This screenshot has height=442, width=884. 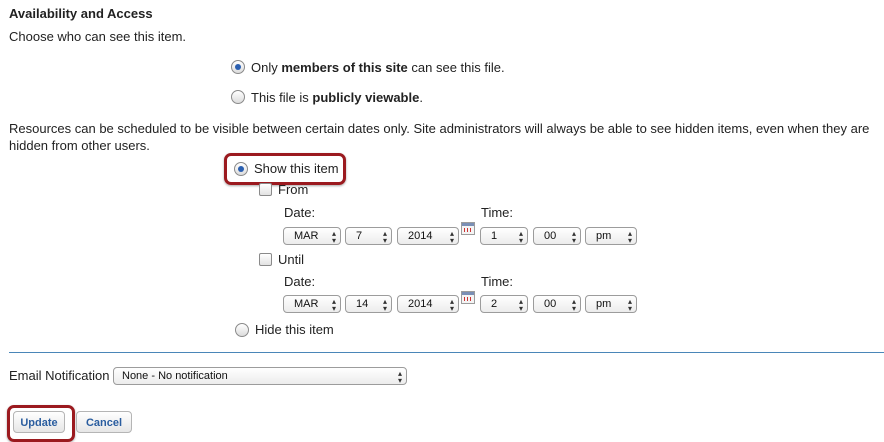 I want to click on hide-item-label: Hide this item, so click(x=294, y=329).